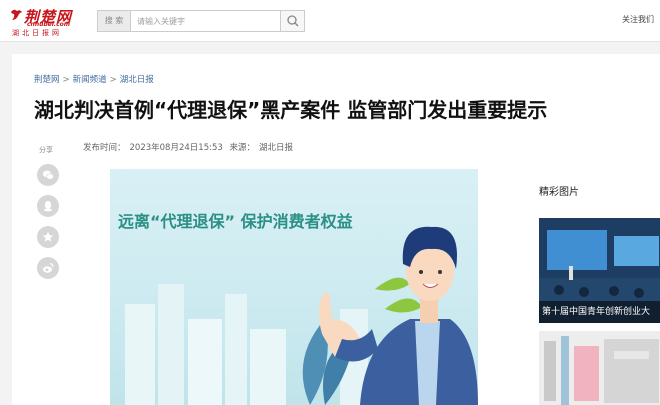 This screenshot has height=405, width=660. Describe the element at coordinates (205, 21) in the screenshot. I see `search-input` at that location.